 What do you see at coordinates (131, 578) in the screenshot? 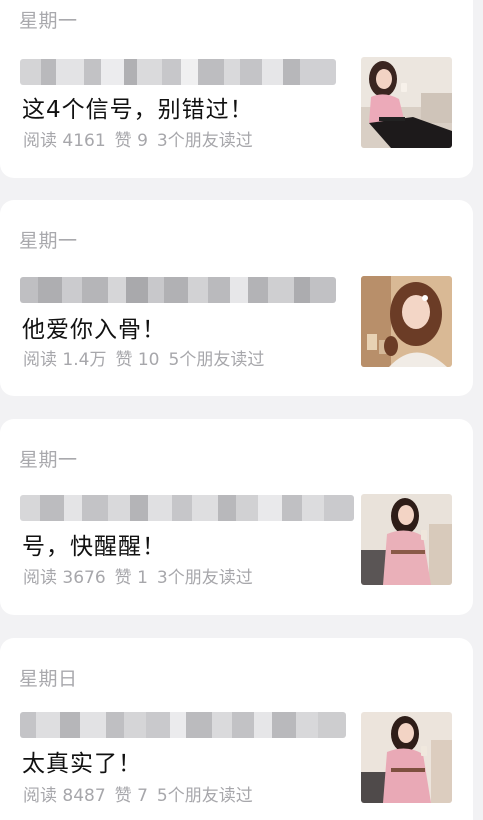
I see `like-count: 赞 1` at bounding box center [131, 578].